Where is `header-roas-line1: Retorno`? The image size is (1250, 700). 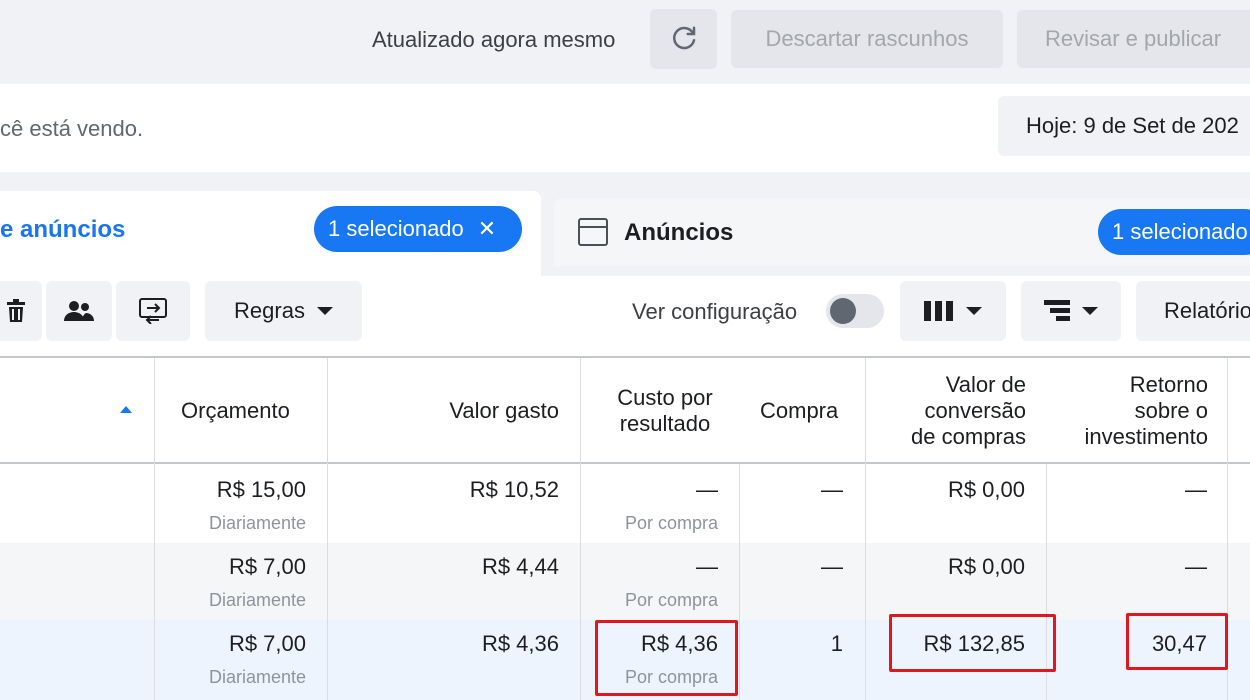
header-roas-line1: Retorno is located at coordinates (1168, 384).